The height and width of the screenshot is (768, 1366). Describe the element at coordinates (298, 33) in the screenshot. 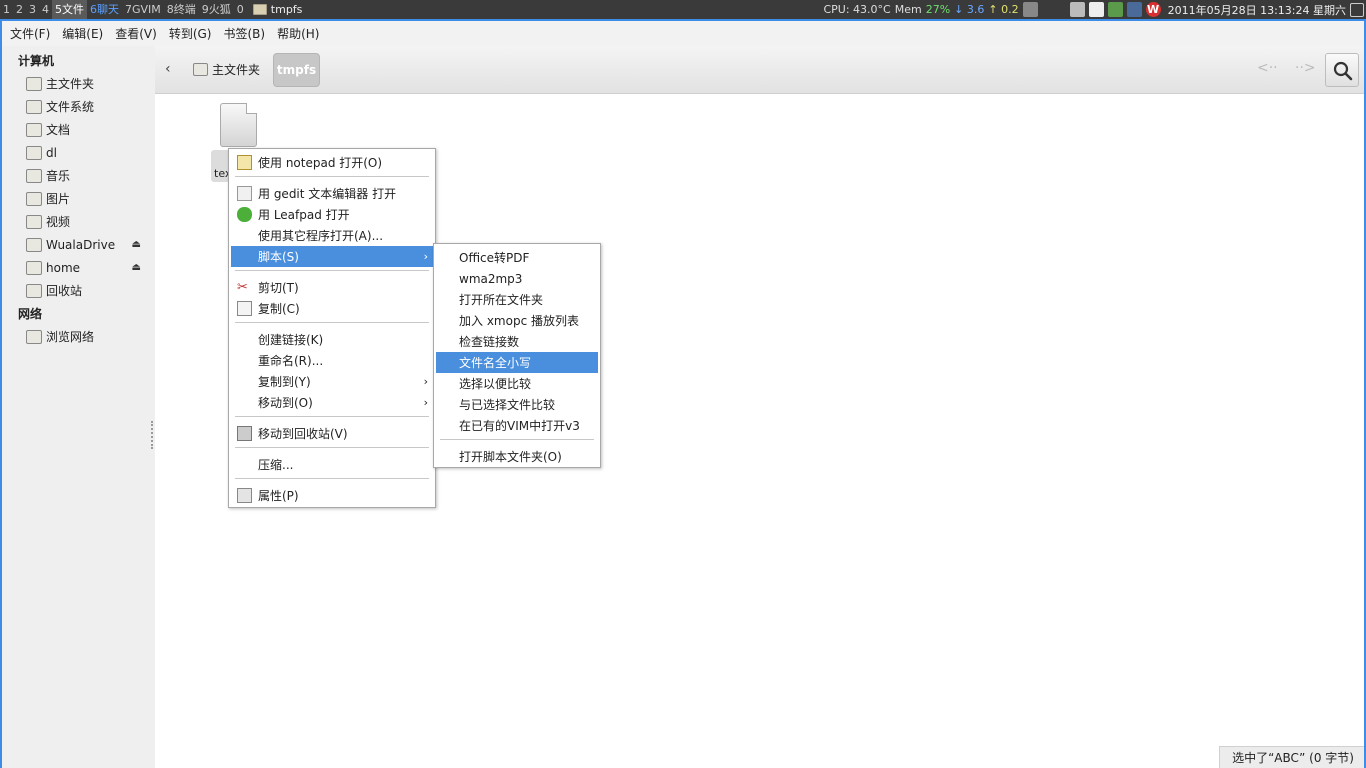

I see `menu-help: 帮助(H)` at that location.